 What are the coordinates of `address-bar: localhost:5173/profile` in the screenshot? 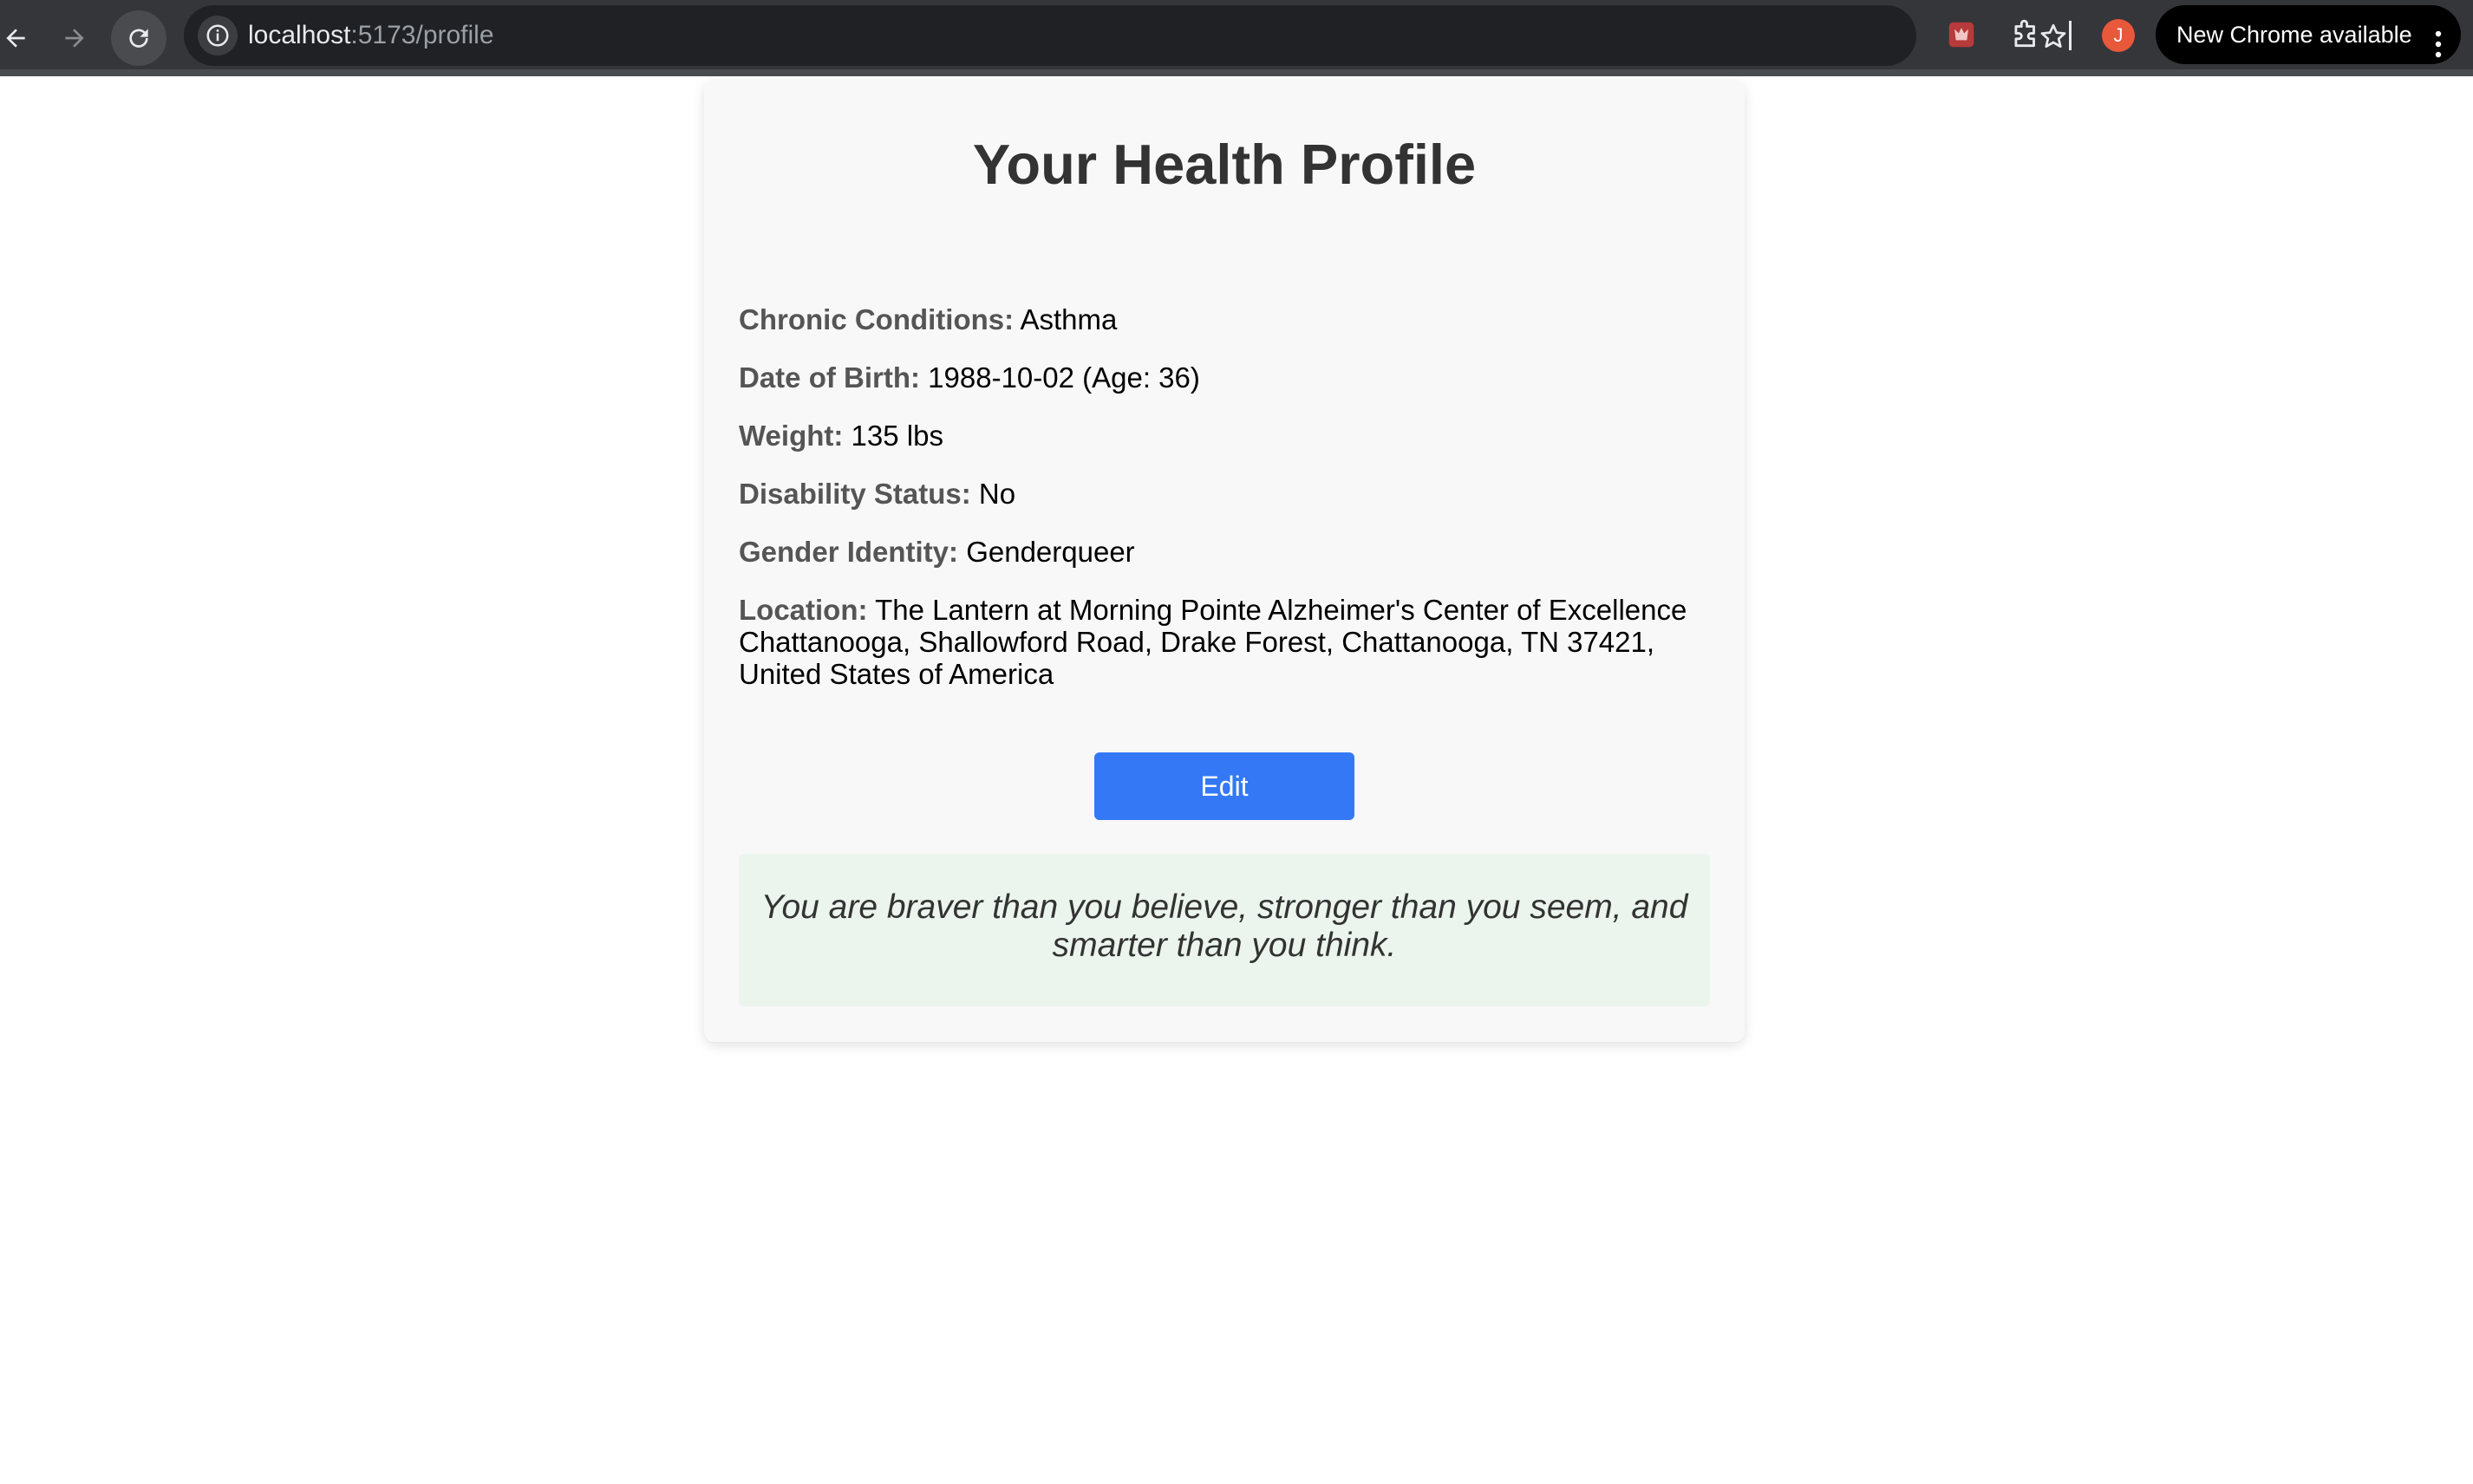 It's located at (1125, 35).